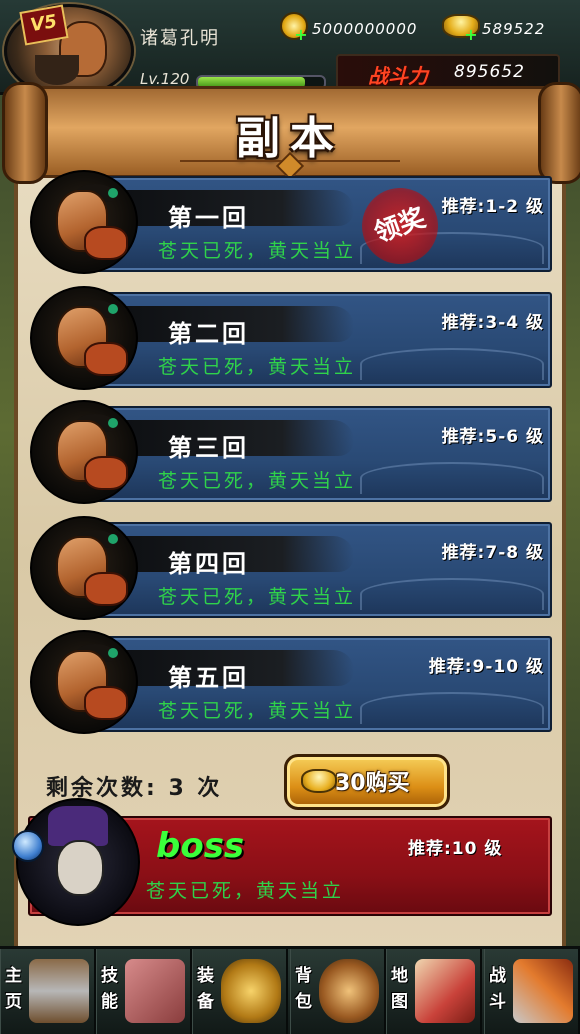 This screenshot has width=580, height=1034. What do you see at coordinates (301, 35) in the screenshot?
I see `add-coins-icon: +` at bounding box center [301, 35].